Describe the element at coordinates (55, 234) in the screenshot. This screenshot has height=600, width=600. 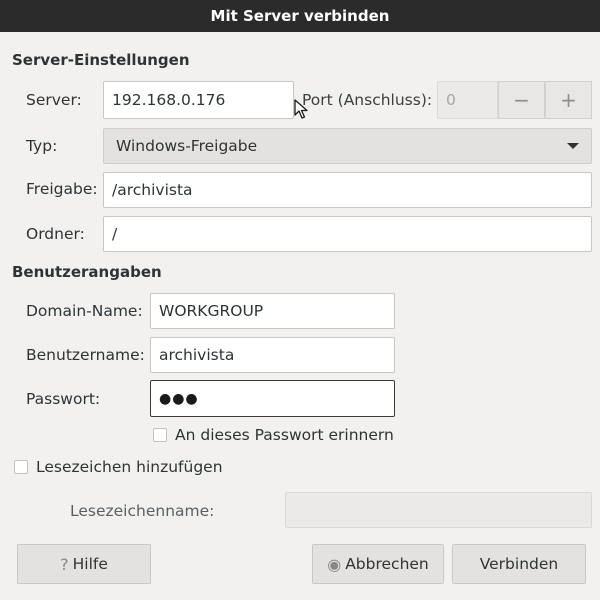
I see `folder-label: Ordner:` at that location.